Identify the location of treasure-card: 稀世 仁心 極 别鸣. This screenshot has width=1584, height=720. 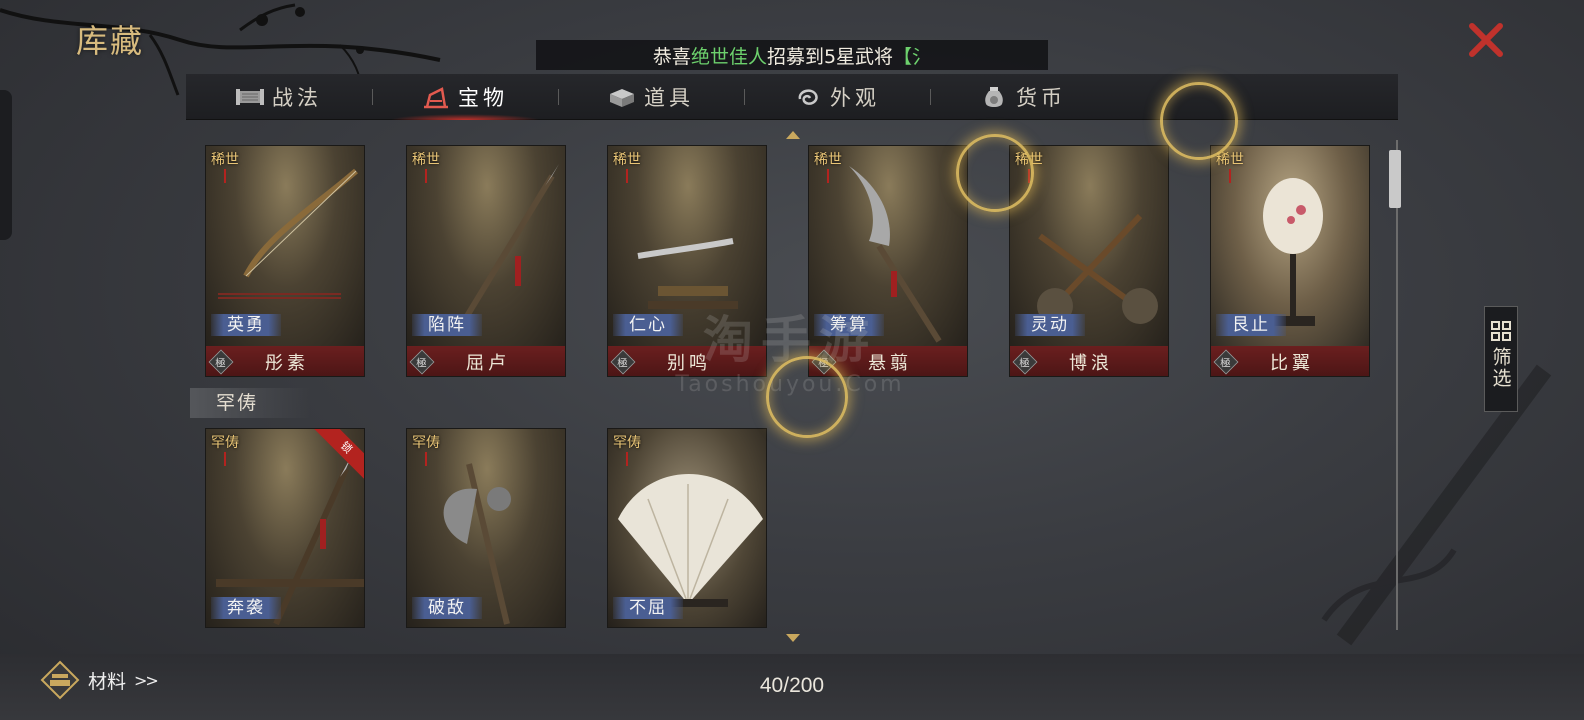
(687, 261).